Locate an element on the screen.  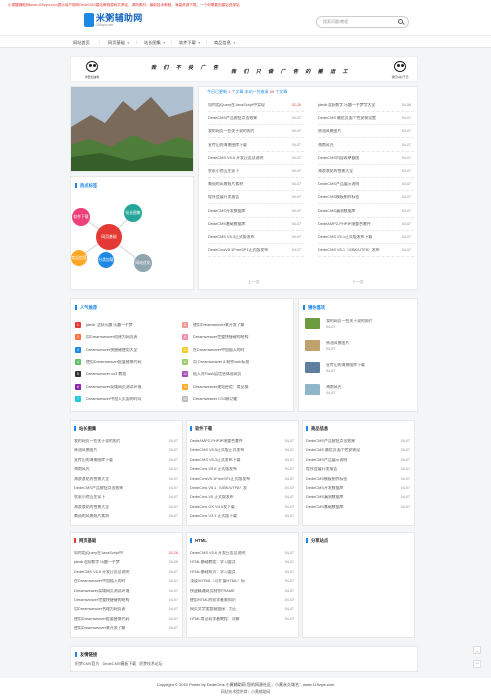
list-item-title: DedeCmsV5.1FreeSP1正式版发布 is located at coordinates (250, 250).